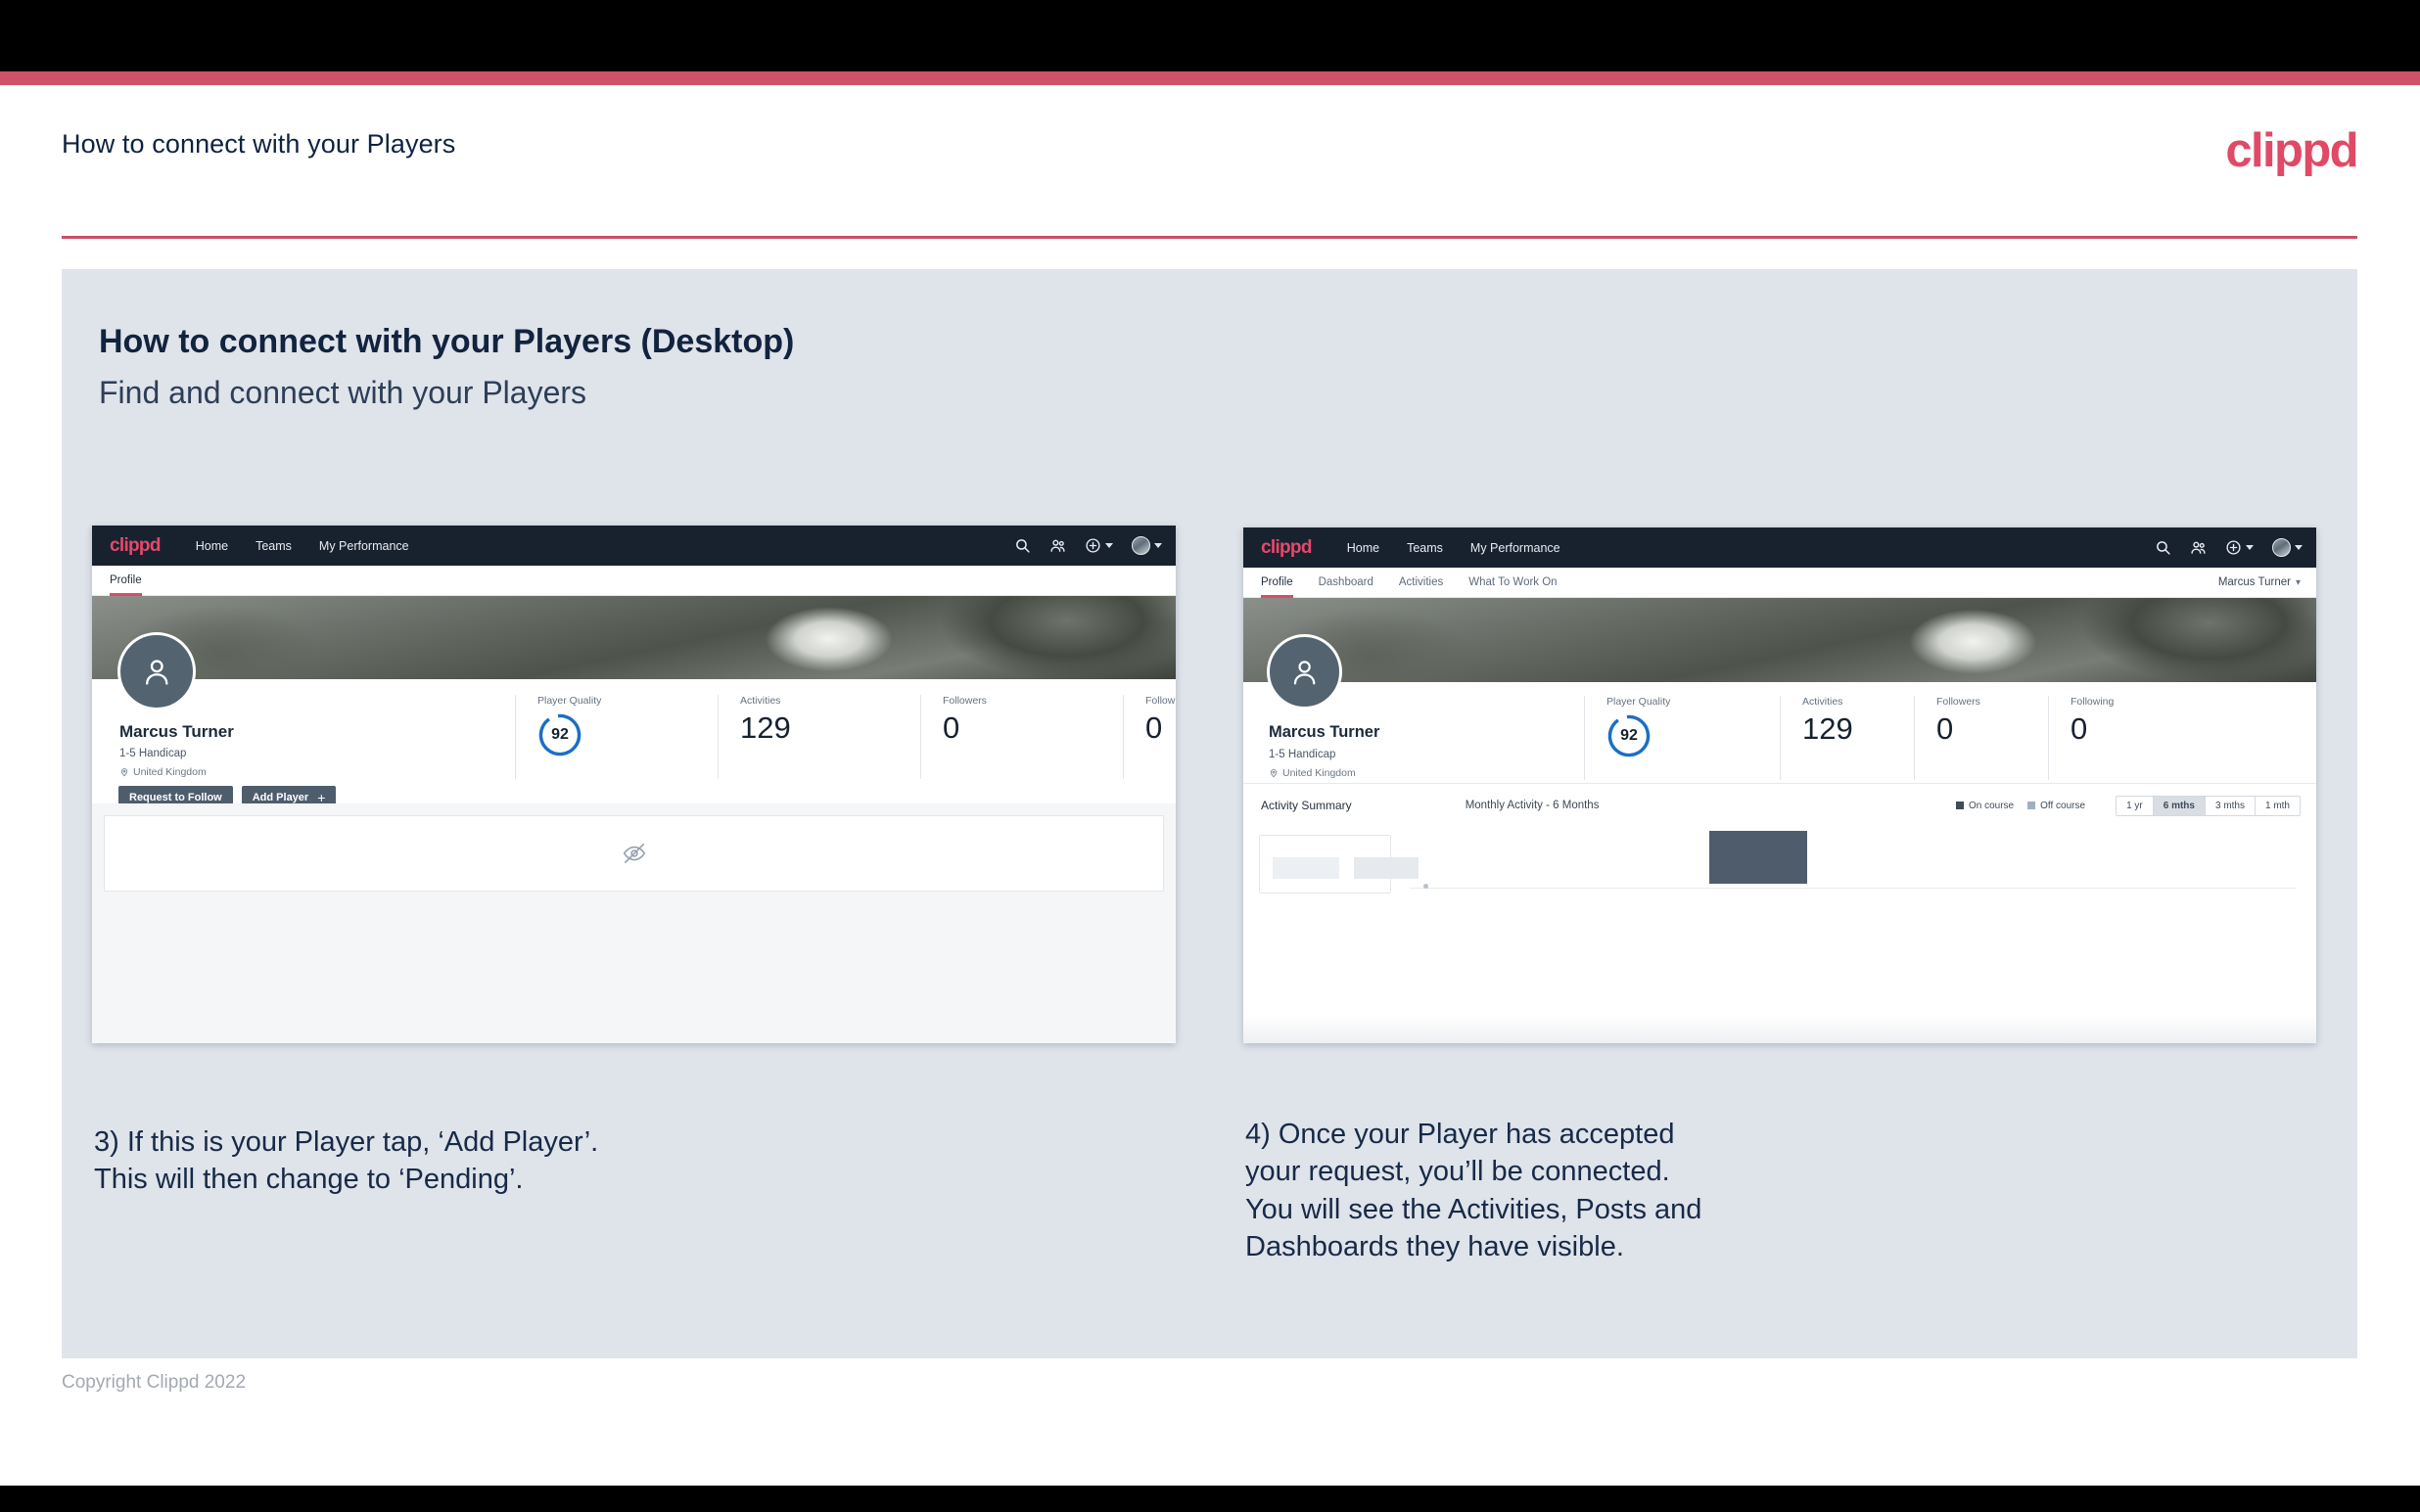  I want to click on fade-overlay, so click(1779, 1028).